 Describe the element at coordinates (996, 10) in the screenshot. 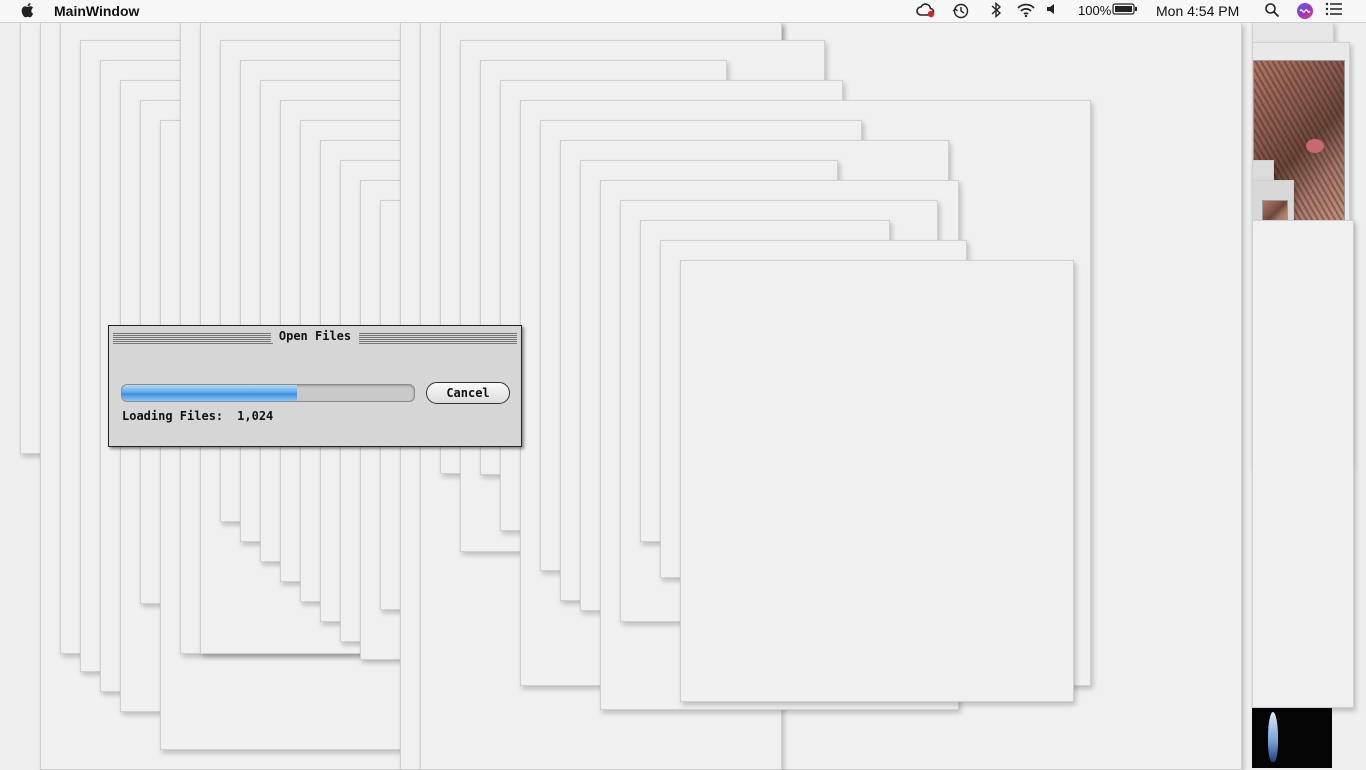

I see `bluetooth-icon` at that location.